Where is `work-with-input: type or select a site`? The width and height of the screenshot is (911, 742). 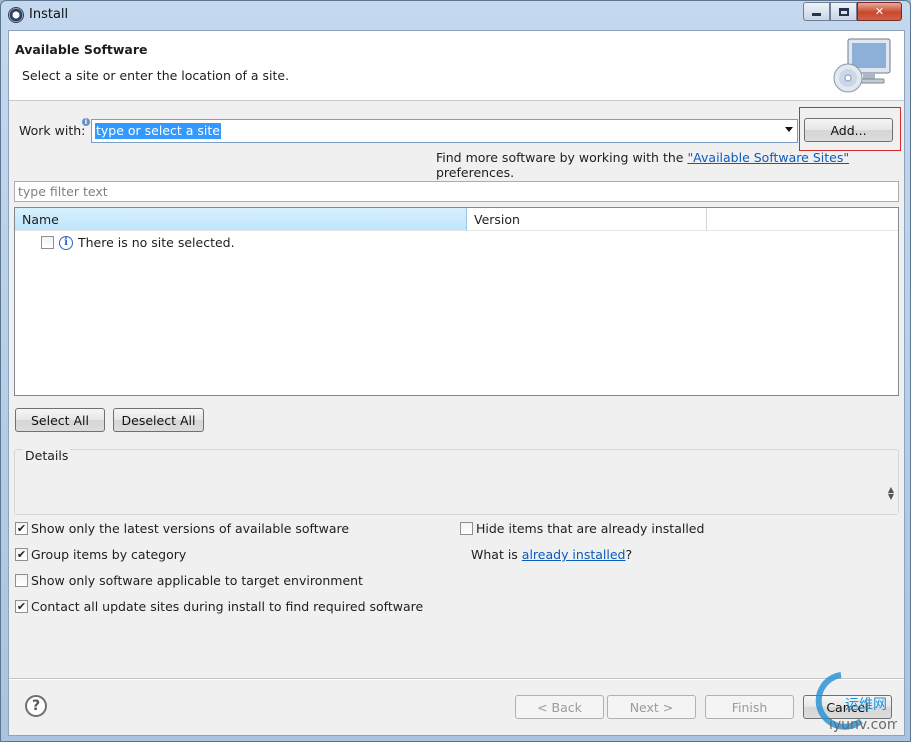 work-with-input: type or select a site is located at coordinates (158, 131).